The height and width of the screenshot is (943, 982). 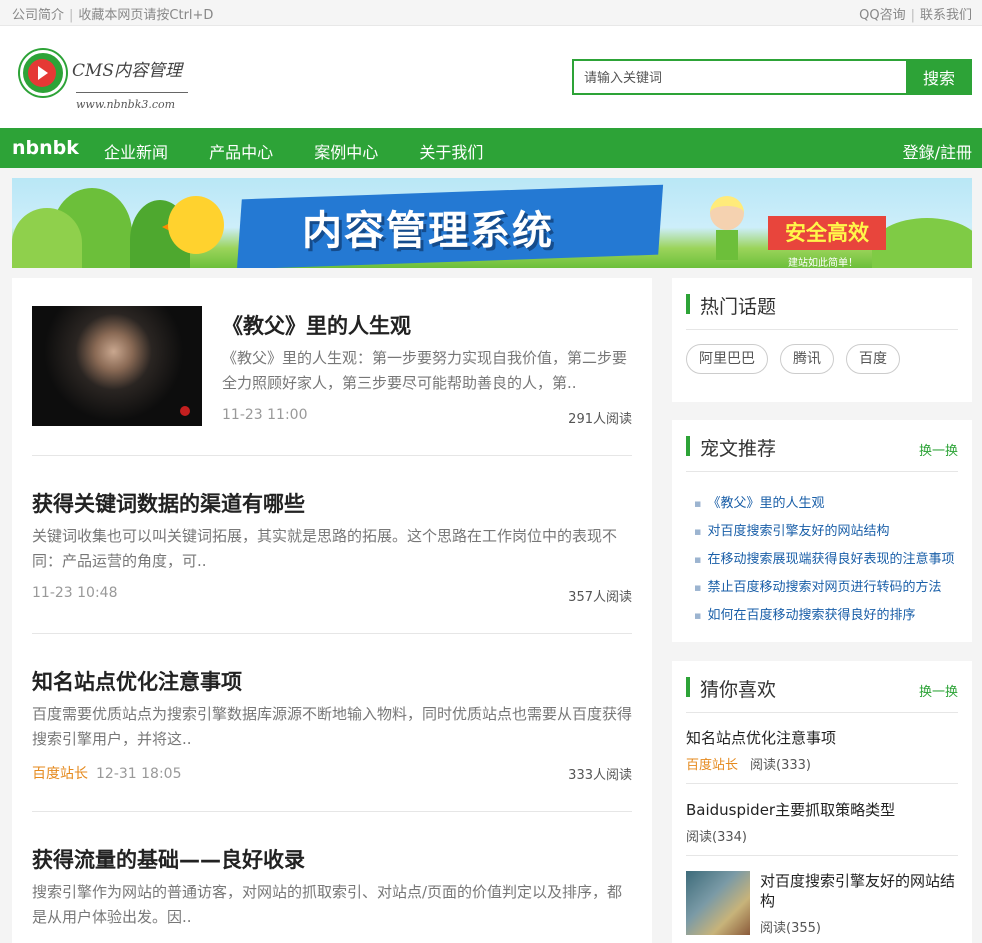 What do you see at coordinates (117, 366) in the screenshot?
I see `article-thumbnail` at bounding box center [117, 366].